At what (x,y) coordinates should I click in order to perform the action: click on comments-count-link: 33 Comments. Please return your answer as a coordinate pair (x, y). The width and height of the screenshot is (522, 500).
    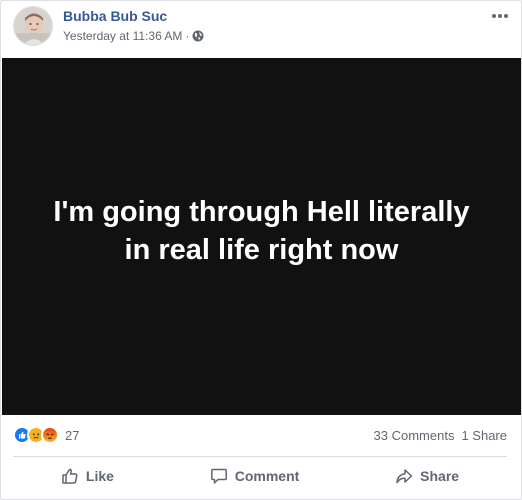
    Looking at the image, I should click on (414, 435).